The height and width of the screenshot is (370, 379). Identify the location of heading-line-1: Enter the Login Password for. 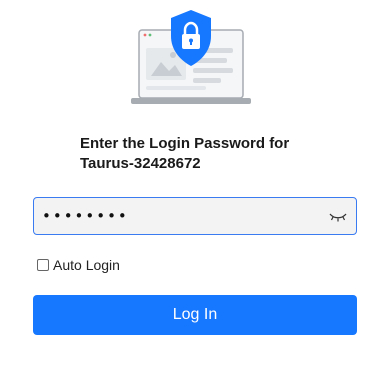
(185, 143).